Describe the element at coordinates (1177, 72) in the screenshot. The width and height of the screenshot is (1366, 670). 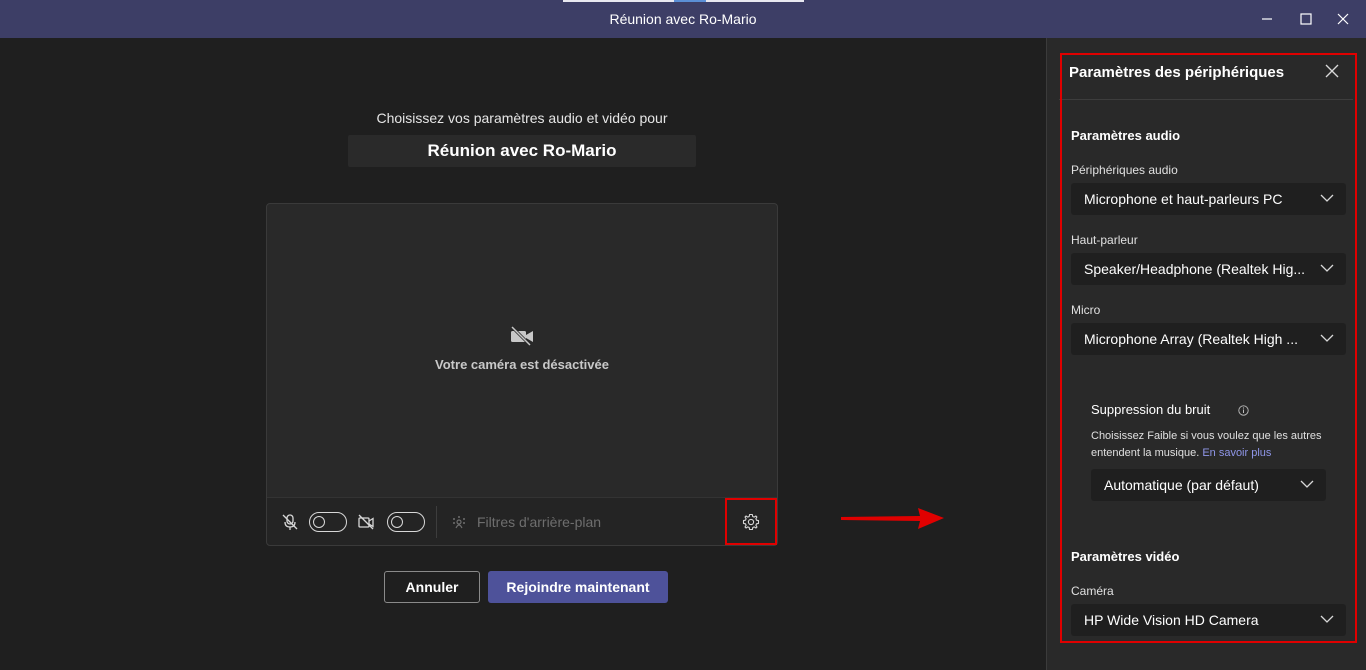
I see `panel-title: Paramètres des périphériques` at that location.